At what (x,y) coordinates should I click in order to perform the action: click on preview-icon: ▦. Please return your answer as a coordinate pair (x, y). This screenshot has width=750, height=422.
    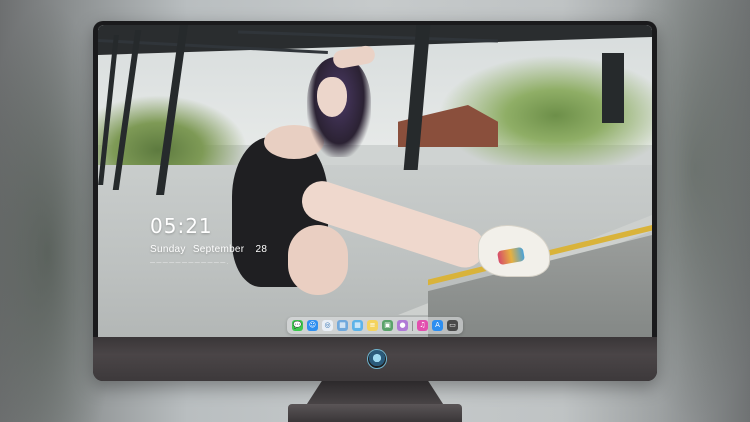
    Looking at the image, I should click on (342, 325).